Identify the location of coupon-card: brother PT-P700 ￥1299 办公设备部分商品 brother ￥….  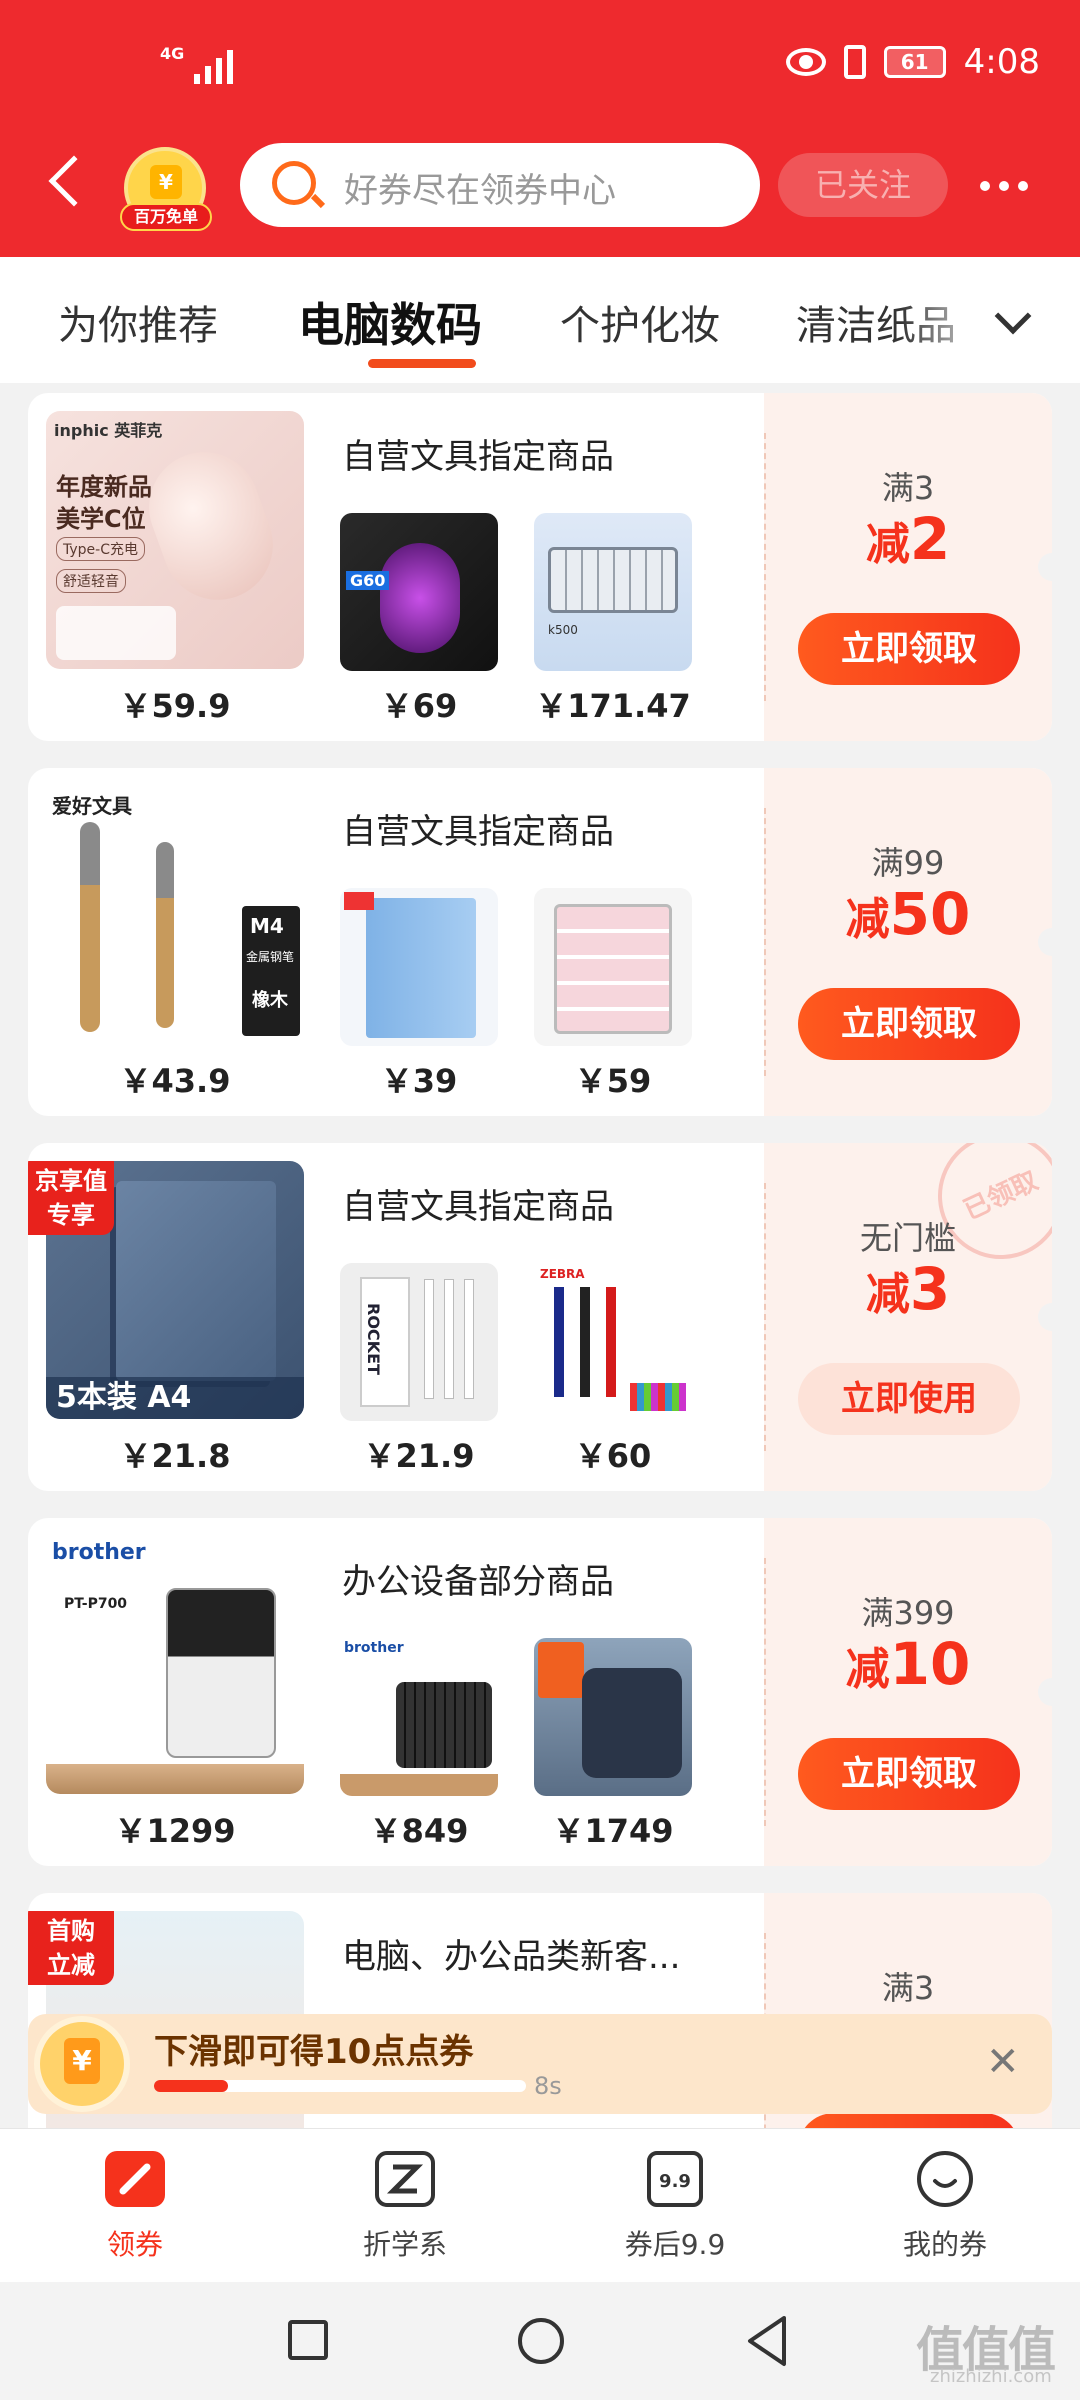
(540, 1692).